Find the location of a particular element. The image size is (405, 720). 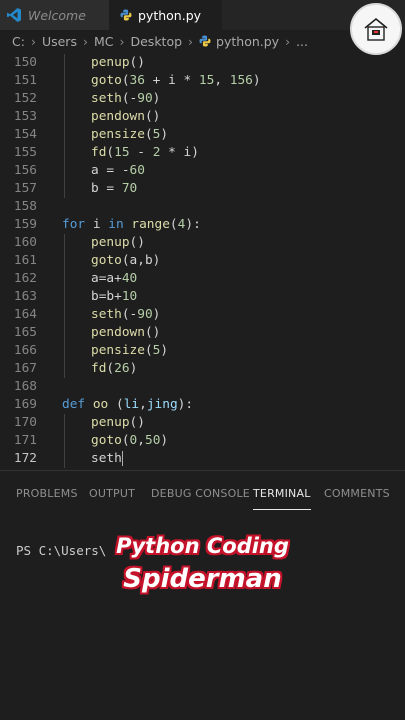

code-token: for is located at coordinates (74, 224).